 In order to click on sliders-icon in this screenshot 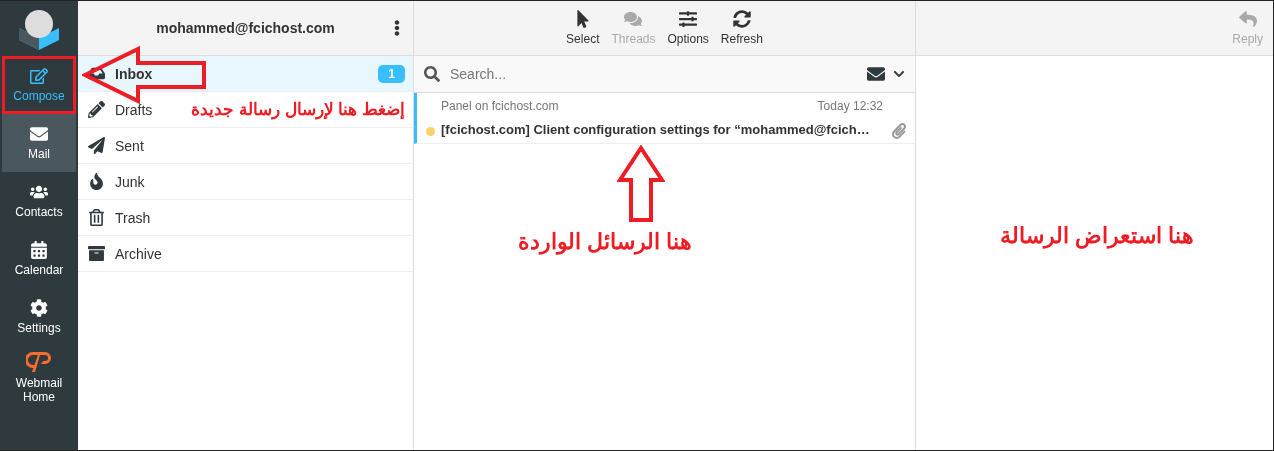, I will do `click(688, 19)`.